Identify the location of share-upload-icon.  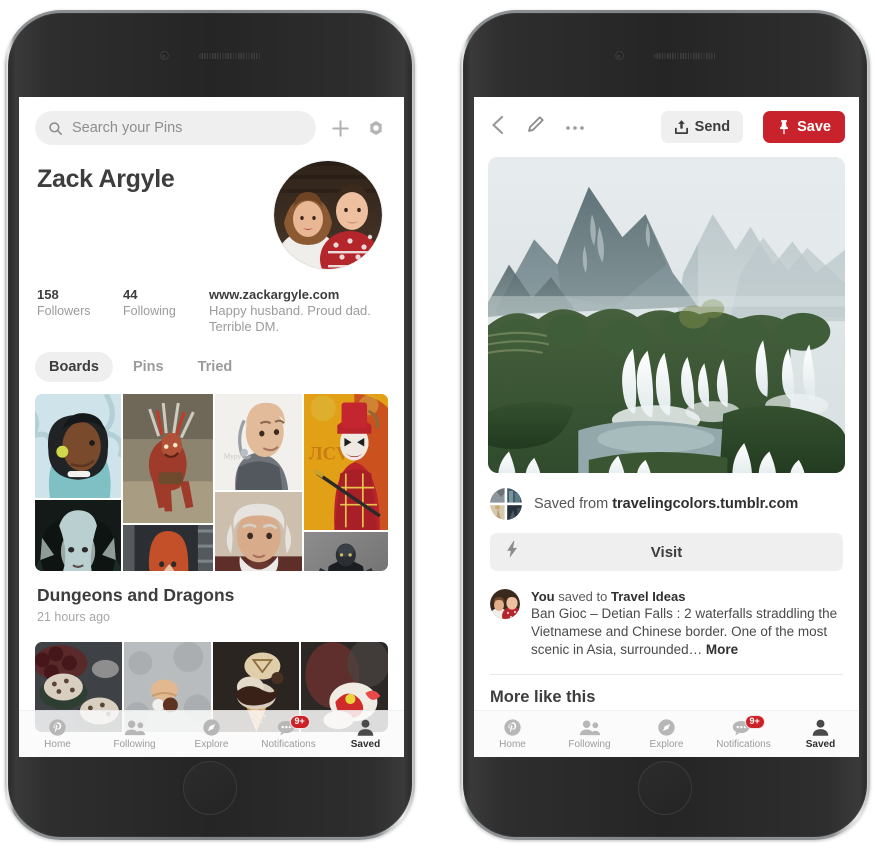
(681, 127).